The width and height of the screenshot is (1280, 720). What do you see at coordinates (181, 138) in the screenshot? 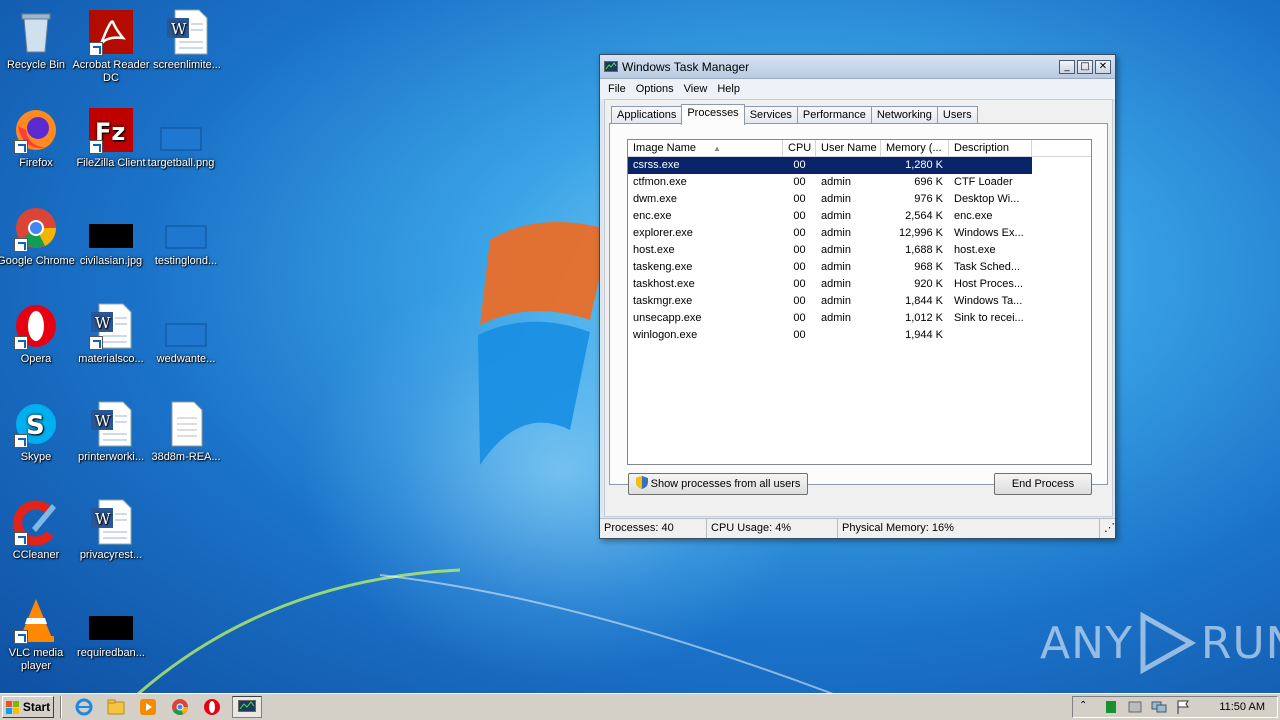
I see `desktop-icon-targetball: targetball.png` at bounding box center [181, 138].